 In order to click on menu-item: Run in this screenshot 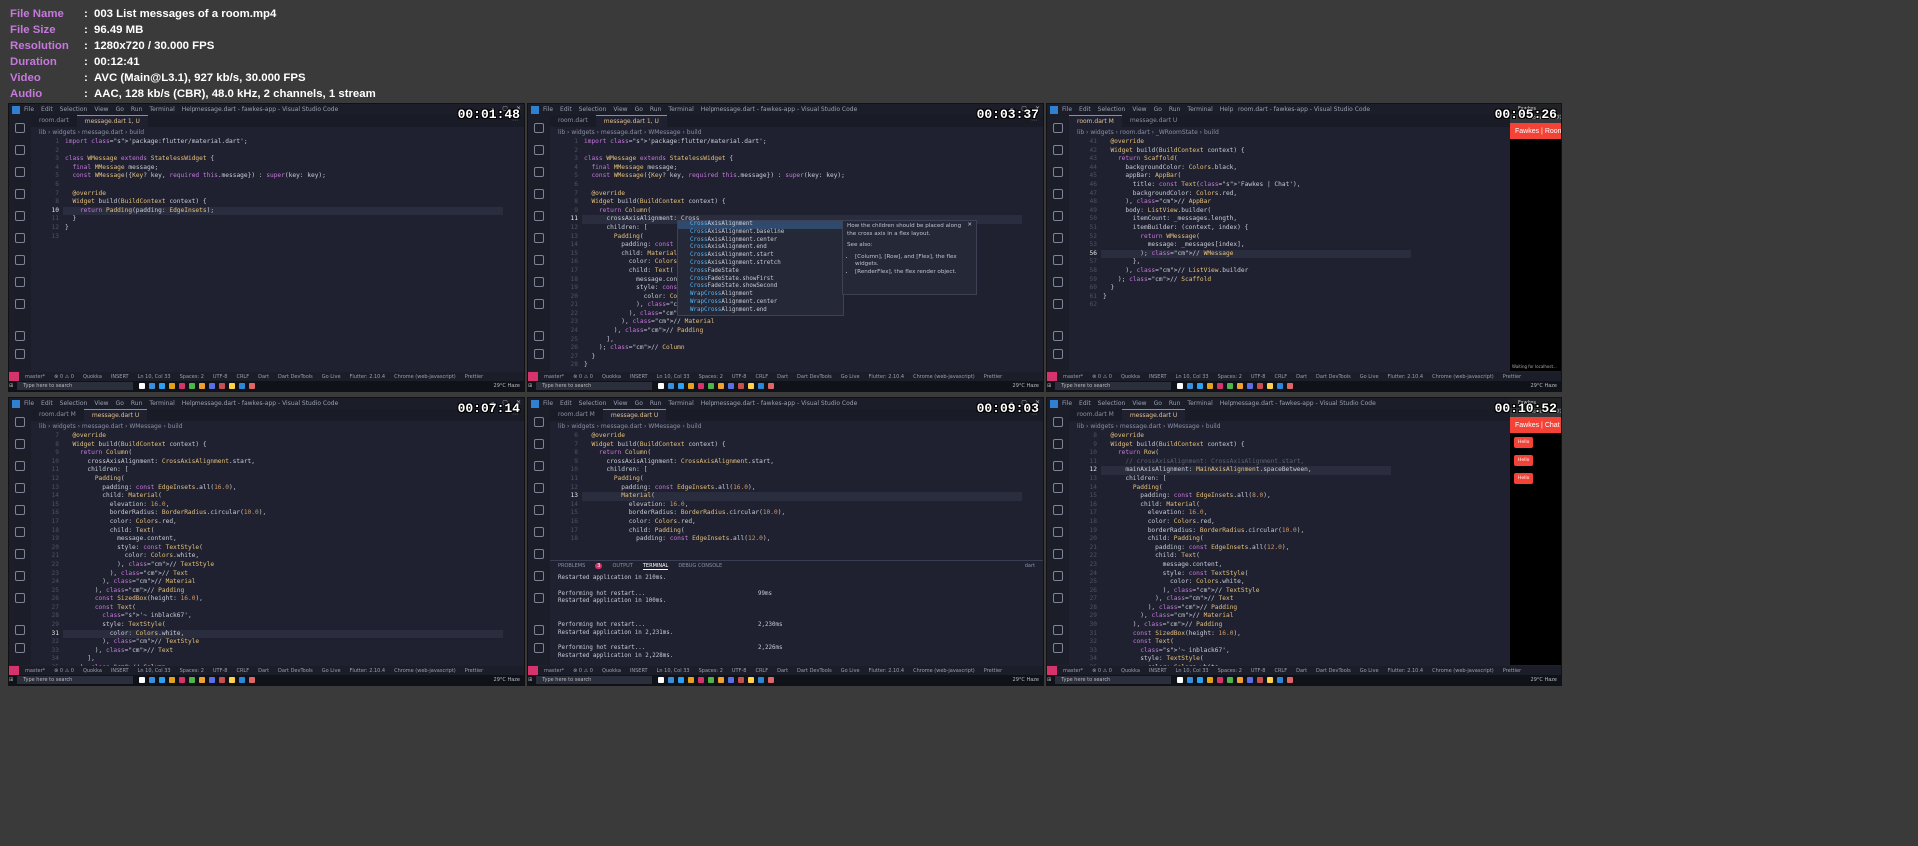, I will do `click(1175, 403)`.